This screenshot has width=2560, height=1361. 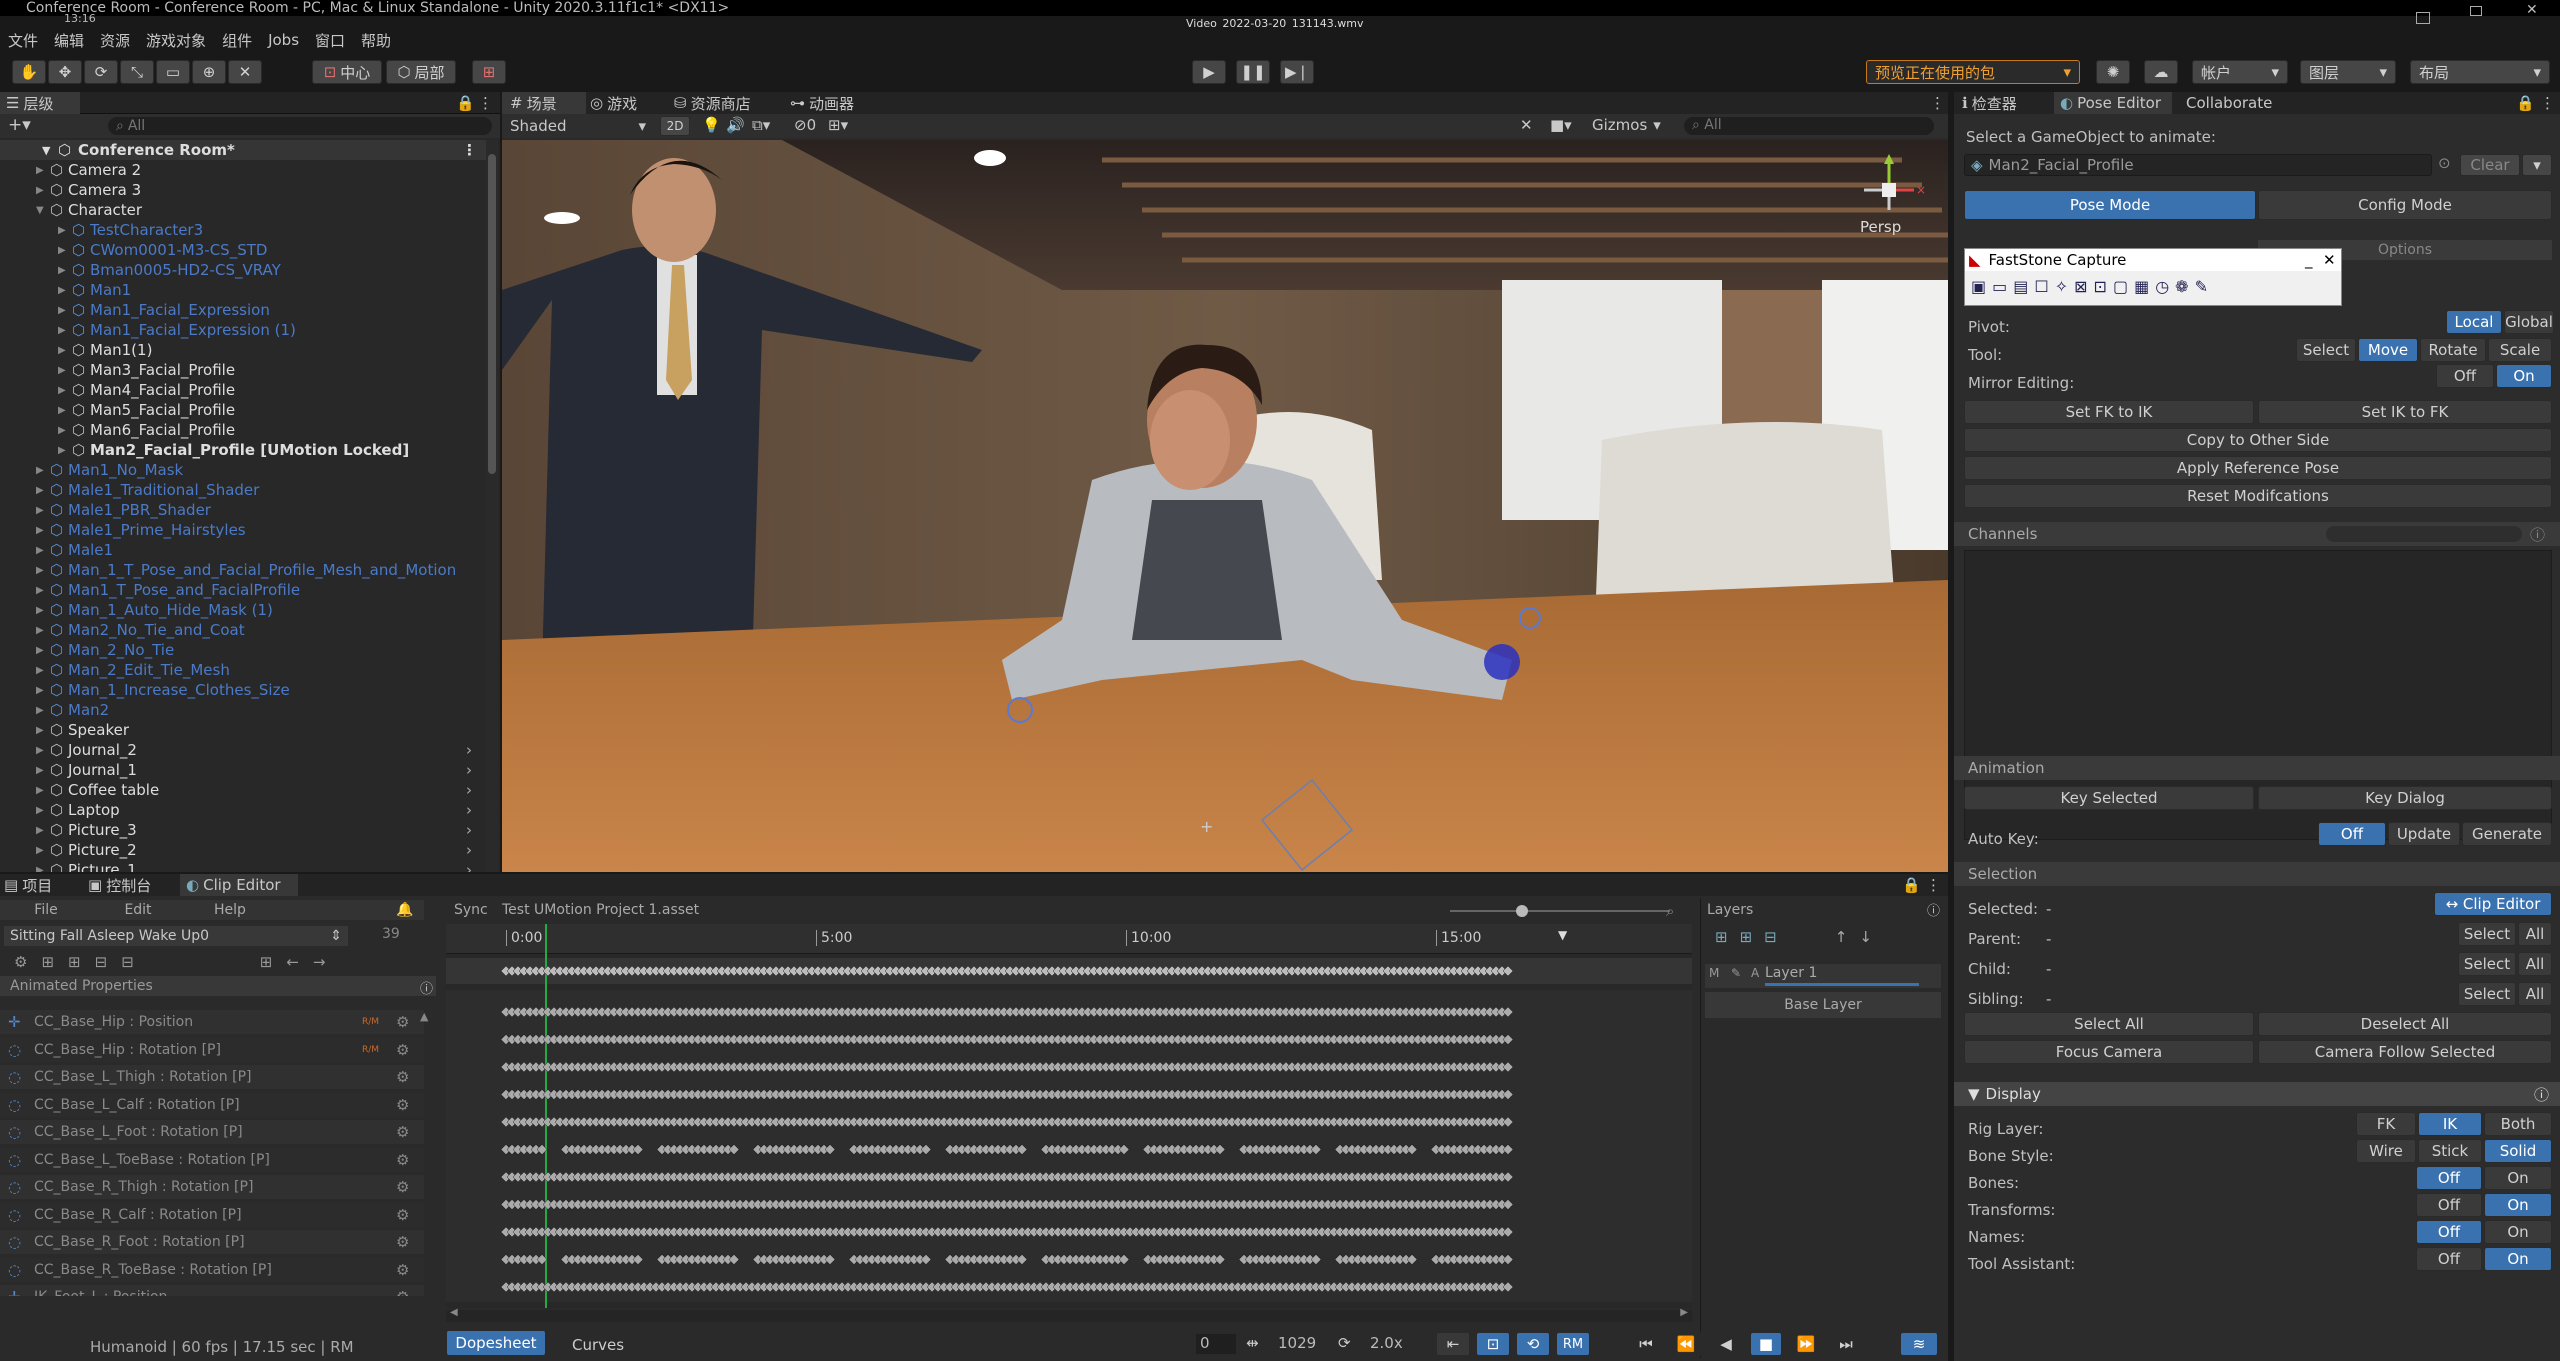 I want to click on pivot-global-toggle: Global, so click(x=2529, y=322).